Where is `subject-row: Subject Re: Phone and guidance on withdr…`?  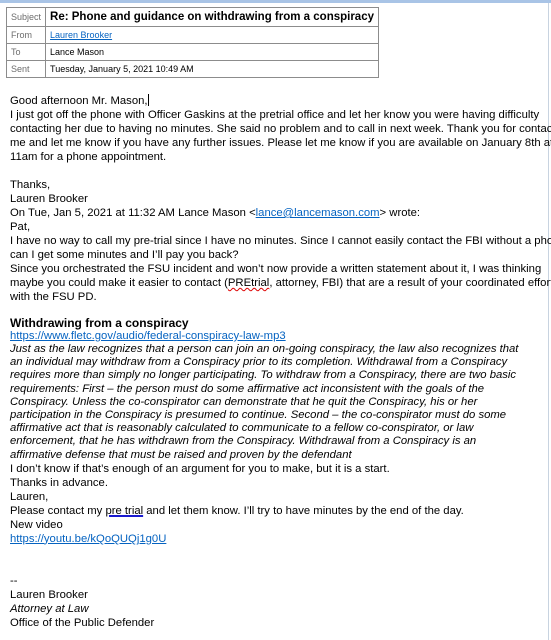 subject-row: Subject Re: Phone and guidance on withdr… is located at coordinates (192, 17).